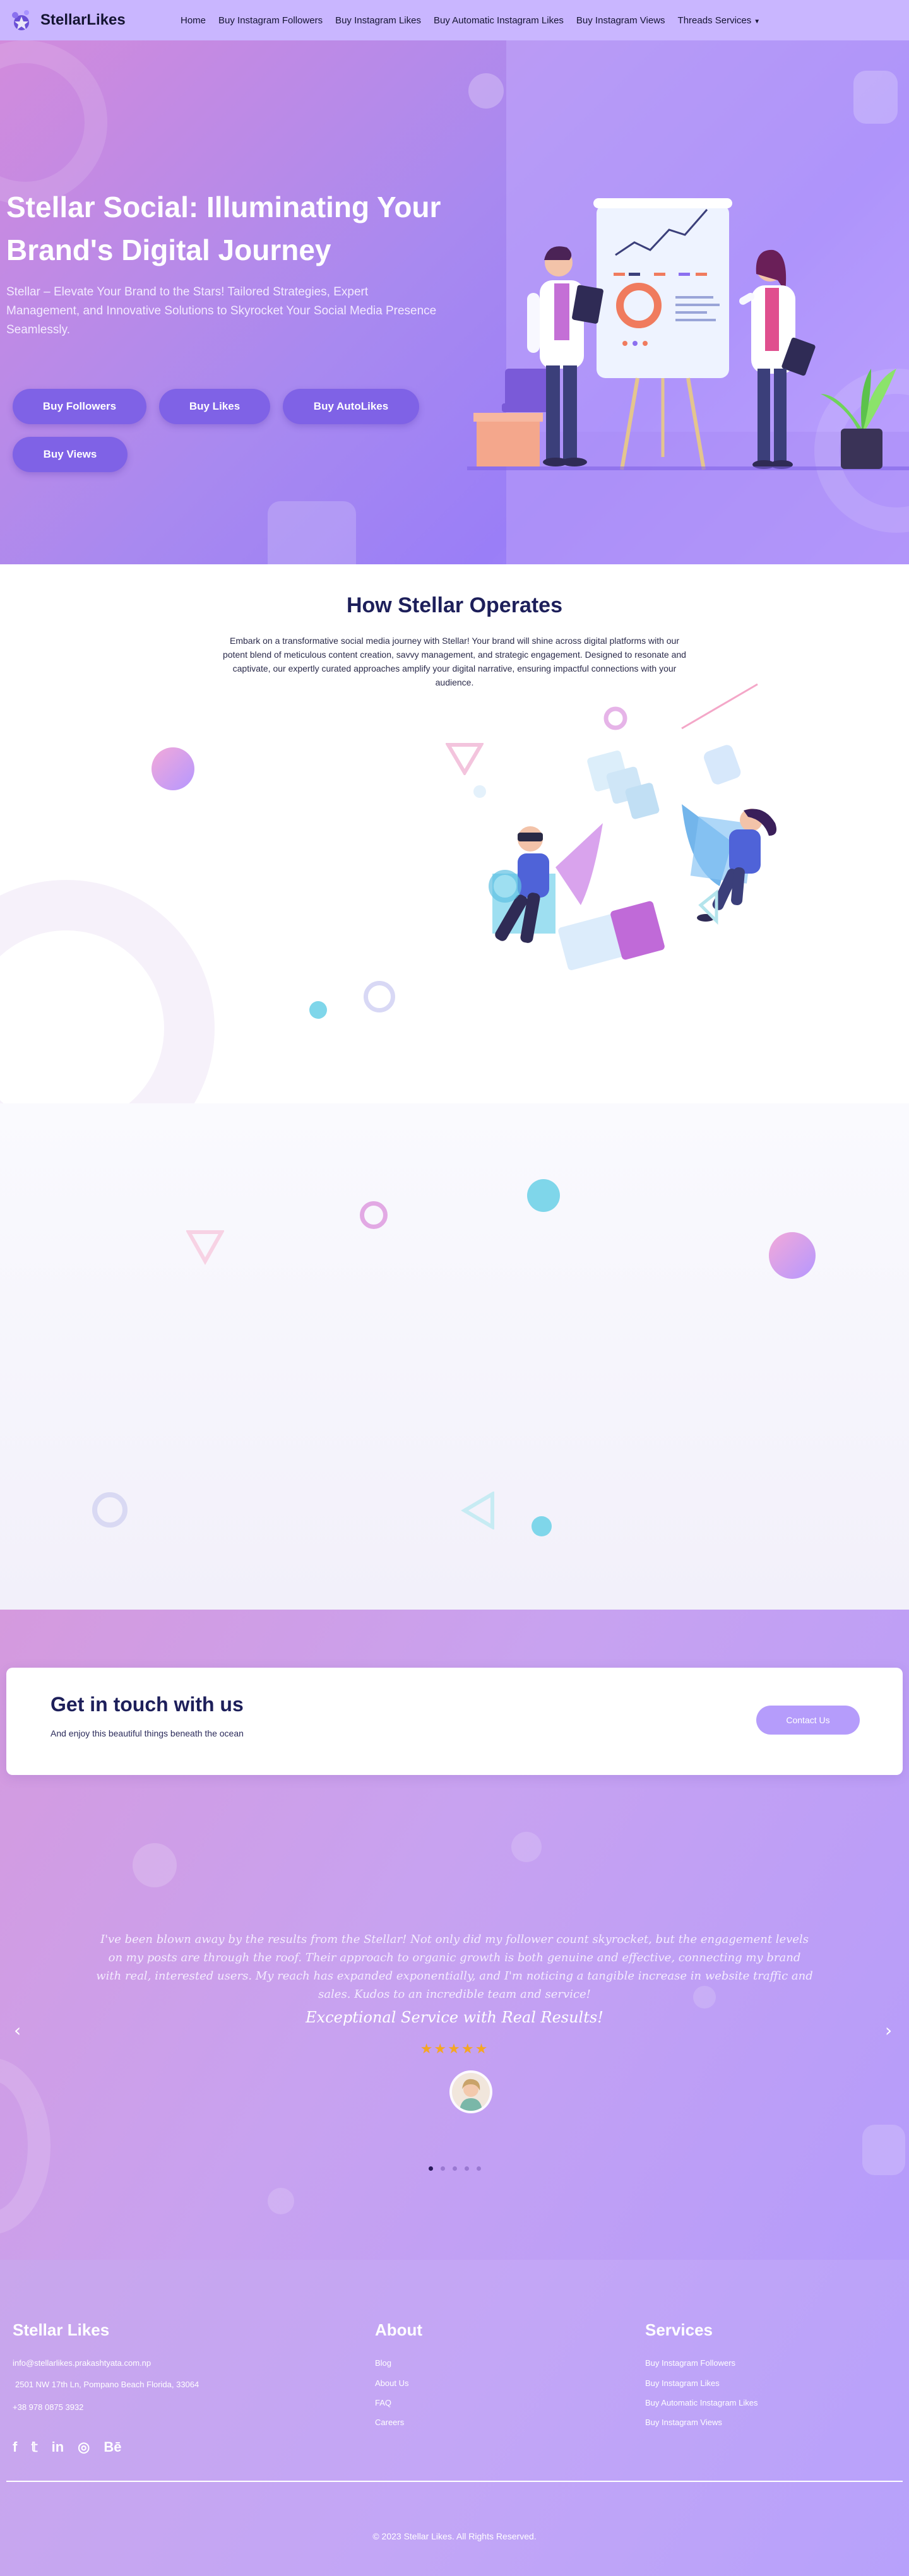 This screenshot has width=909, height=2576. Describe the element at coordinates (470, 2091) in the screenshot. I see `avatar` at that location.